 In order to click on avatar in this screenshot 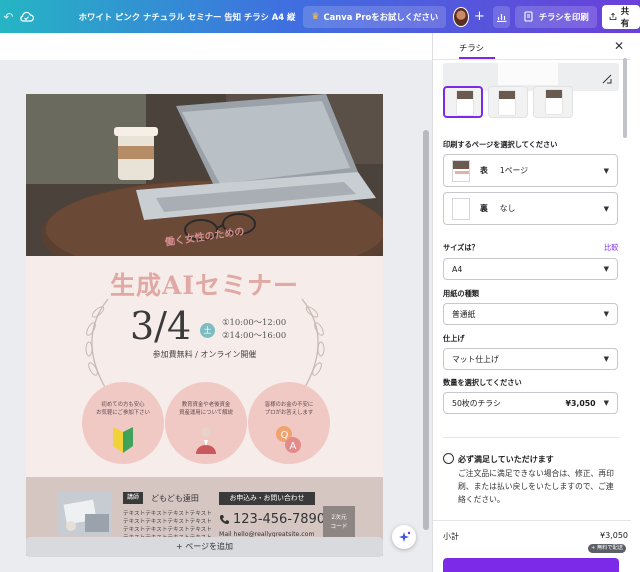, I will do `click(461, 16)`.